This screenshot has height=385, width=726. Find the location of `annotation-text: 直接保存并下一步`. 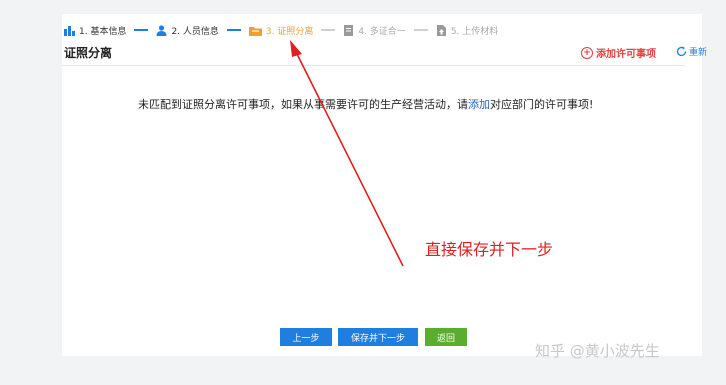

annotation-text: 直接保存并下一步 is located at coordinates (489, 249).